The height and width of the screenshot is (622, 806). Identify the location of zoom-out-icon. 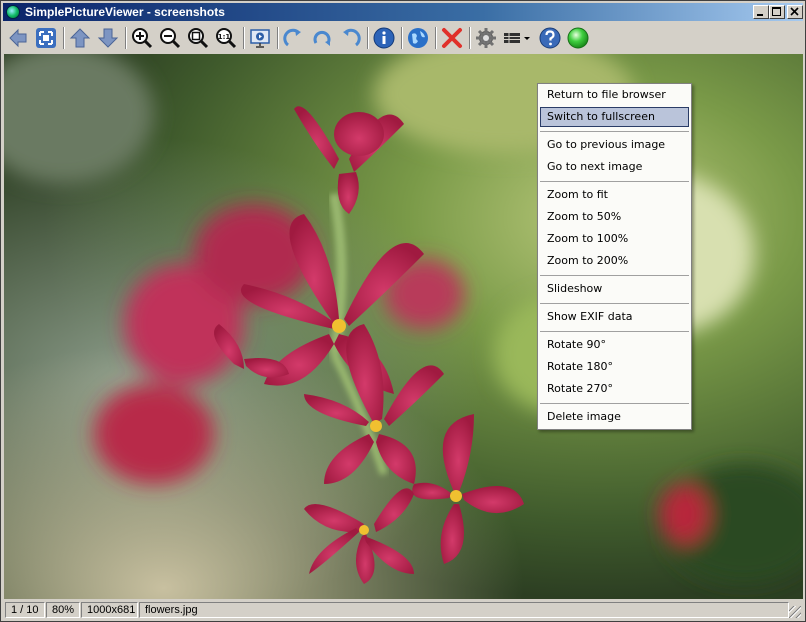
(170, 38).